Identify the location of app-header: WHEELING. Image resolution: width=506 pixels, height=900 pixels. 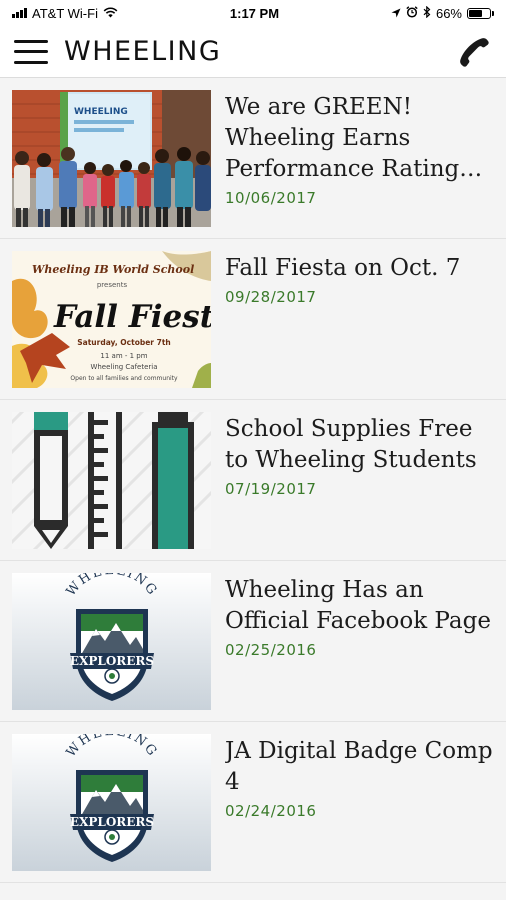
(253, 52).